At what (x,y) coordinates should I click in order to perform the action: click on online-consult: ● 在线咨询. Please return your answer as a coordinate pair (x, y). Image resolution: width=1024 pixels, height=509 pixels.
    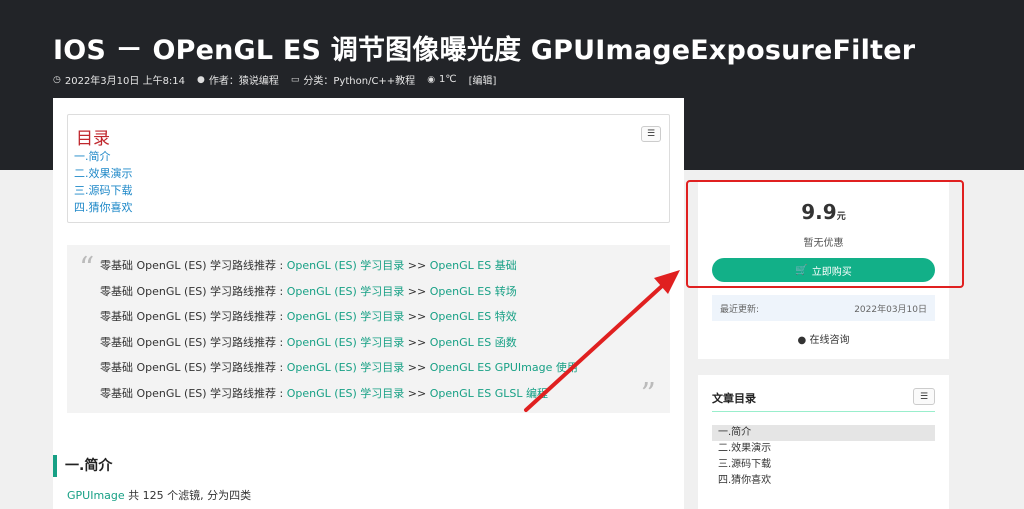
    Looking at the image, I should click on (823, 338).